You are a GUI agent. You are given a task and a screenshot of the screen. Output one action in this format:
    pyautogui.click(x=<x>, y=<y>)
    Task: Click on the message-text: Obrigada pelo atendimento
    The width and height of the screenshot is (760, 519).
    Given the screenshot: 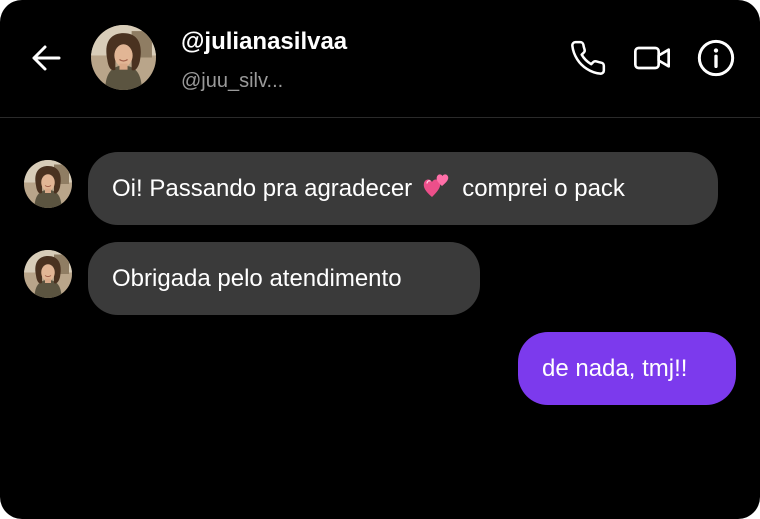 What is the action you would take?
    pyautogui.click(x=257, y=278)
    